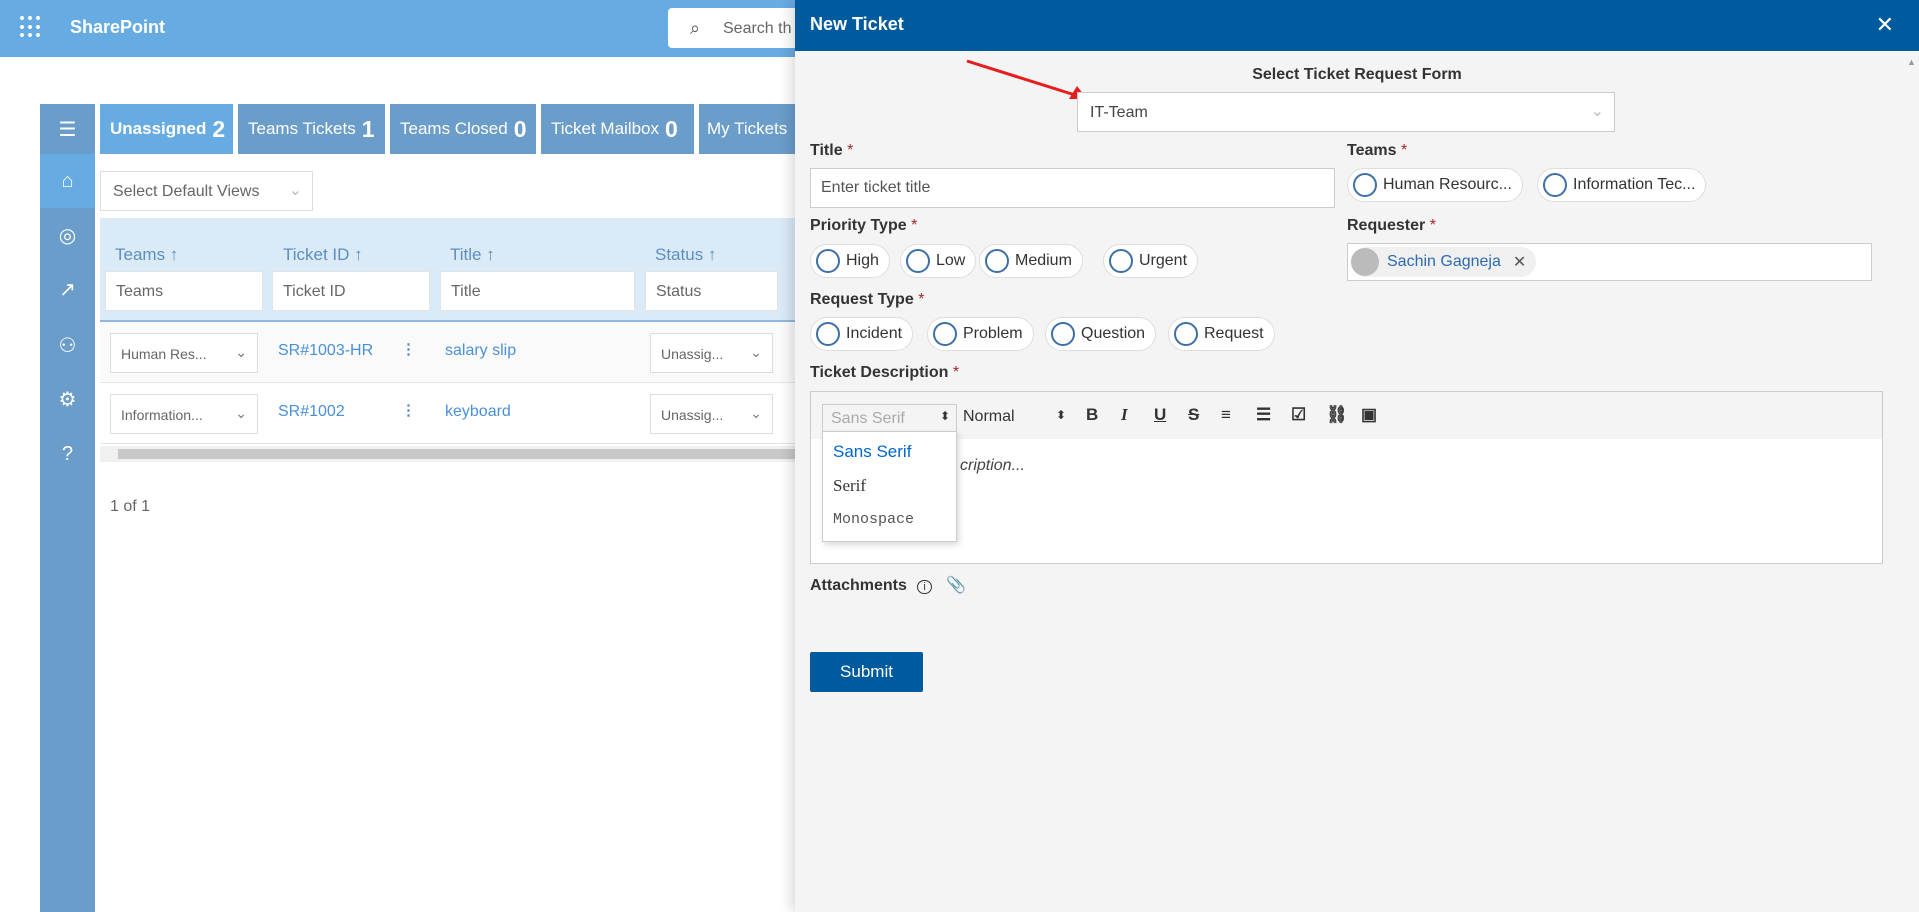 The image size is (1919, 912). I want to click on panel-scrollbar: ▲, so click(1912, 481).